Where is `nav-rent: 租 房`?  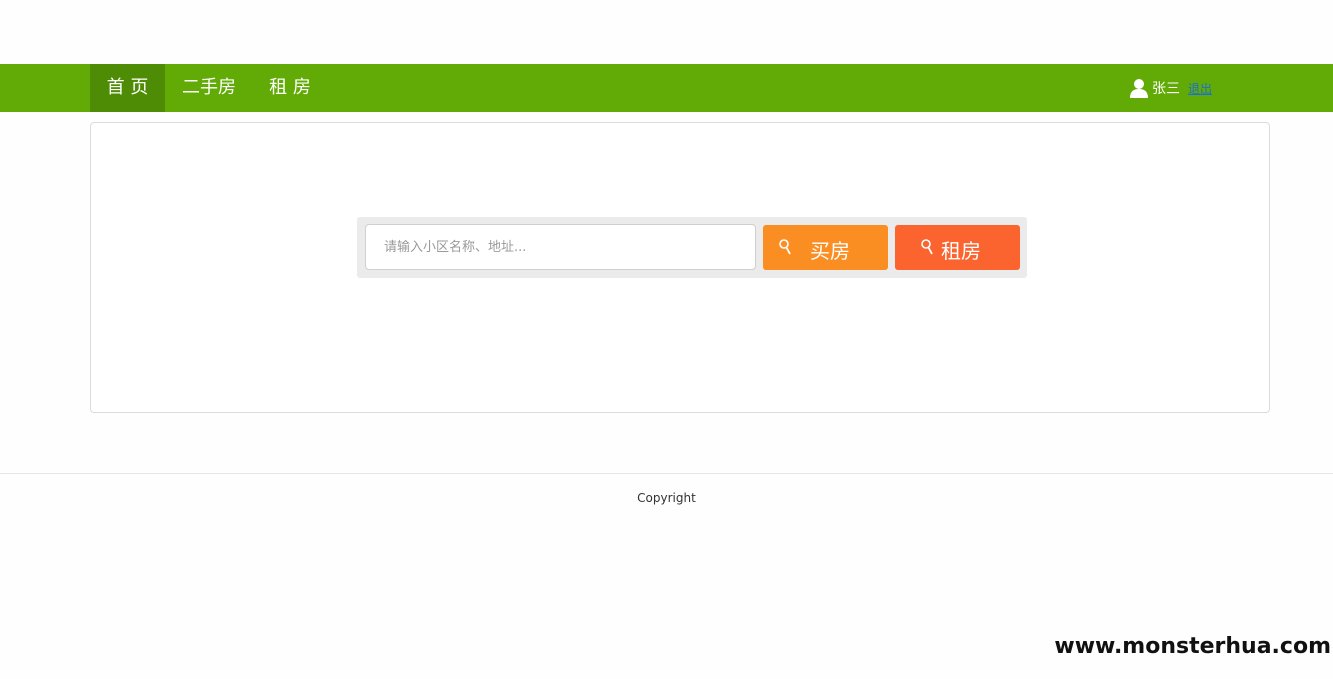 nav-rent: 租 房 is located at coordinates (290, 88).